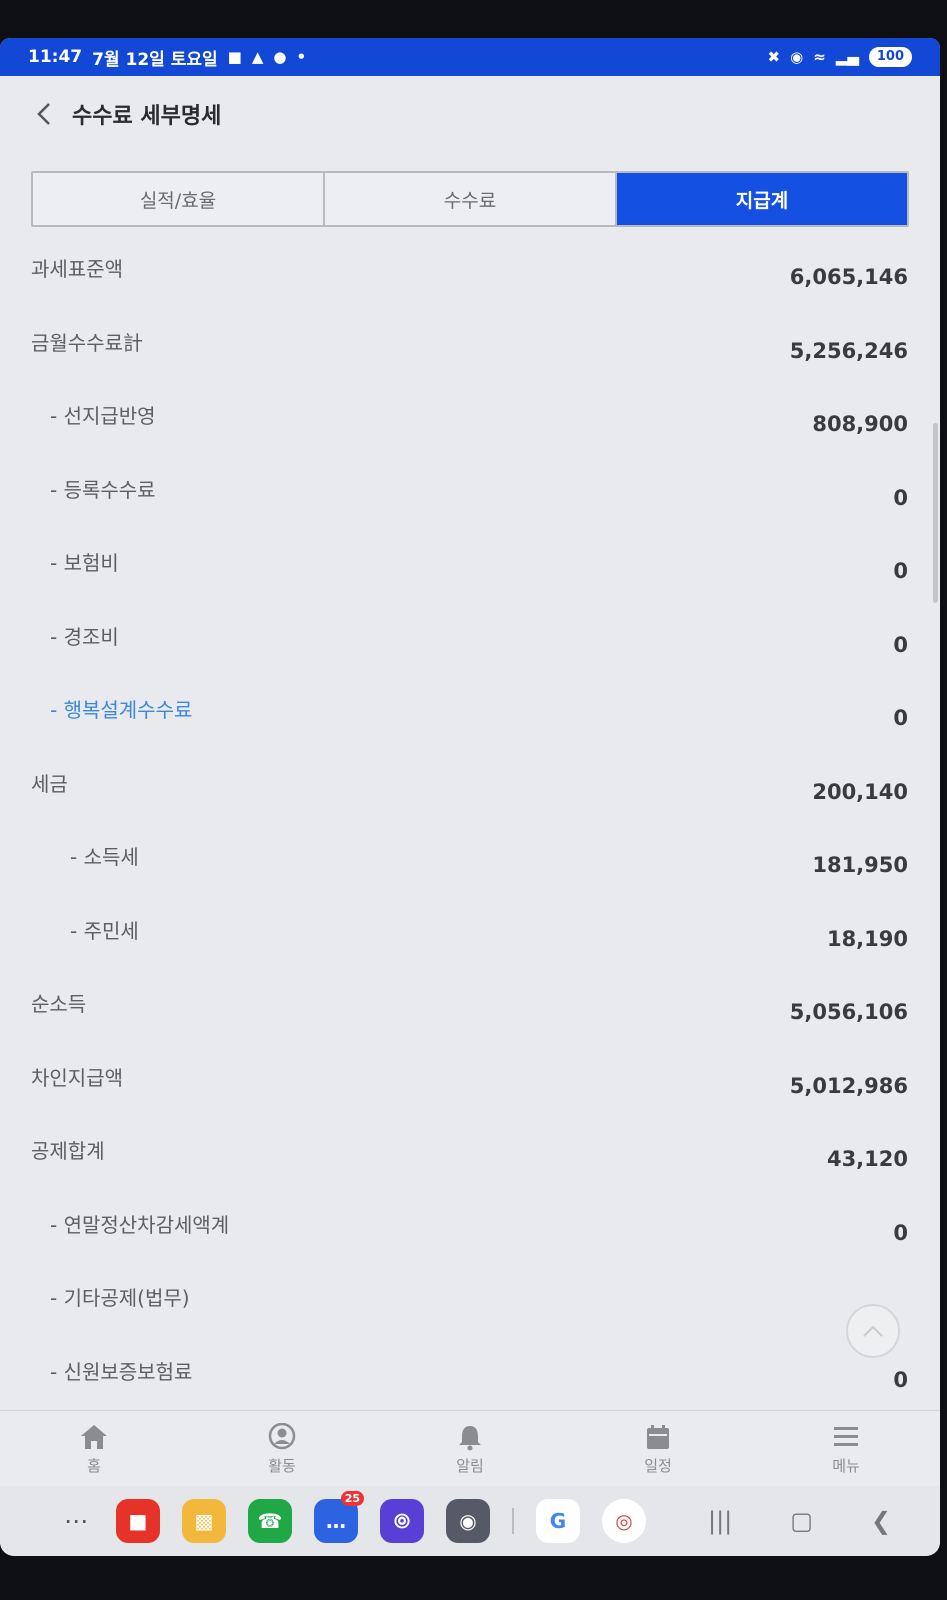  Describe the element at coordinates (77, 1077) in the screenshot. I see `row-label: 차인지급액` at that location.